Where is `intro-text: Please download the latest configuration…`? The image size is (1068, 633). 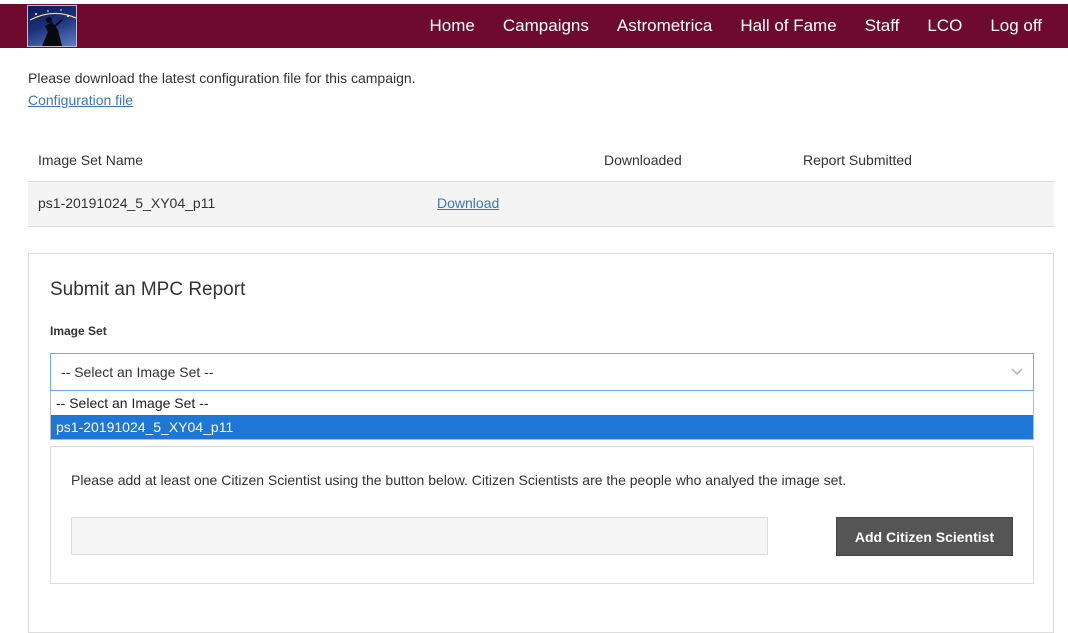 intro-text: Please download the latest configuration… is located at coordinates (222, 78).